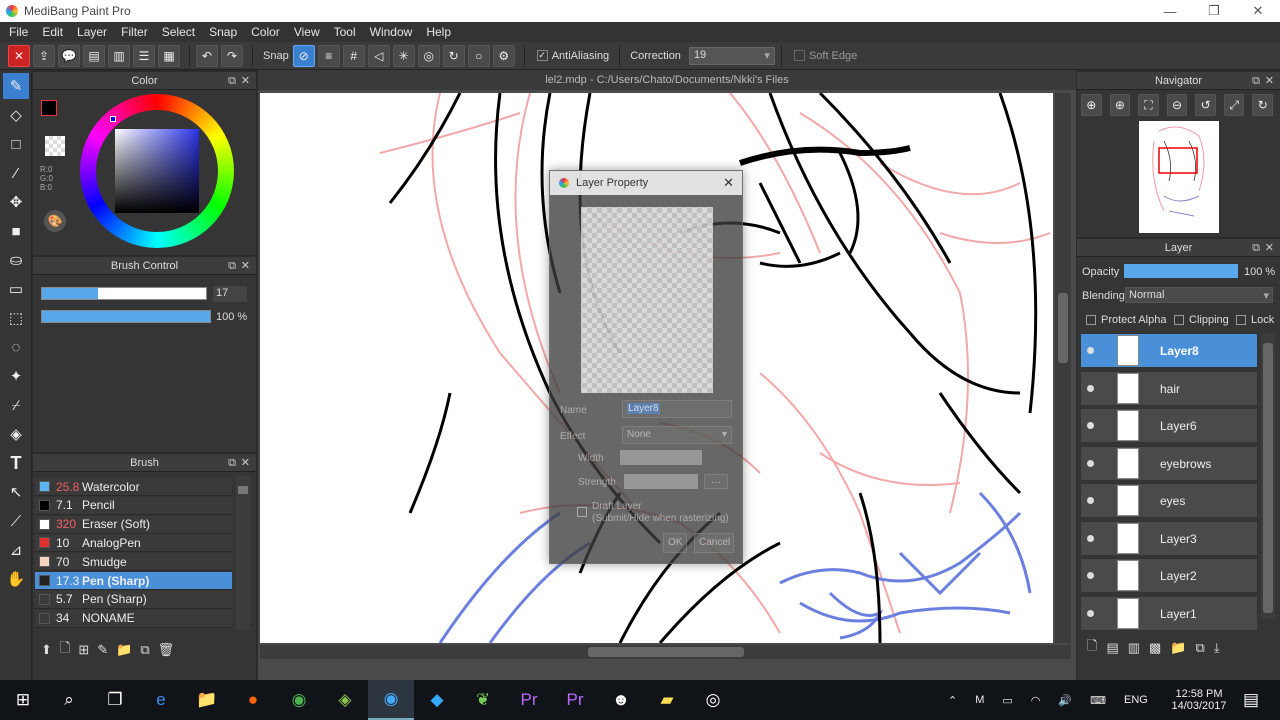  What do you see at coordinates (44, 55) in the screenshot?
I see `share-icon: ⇪` at bounding box center [44, 55].